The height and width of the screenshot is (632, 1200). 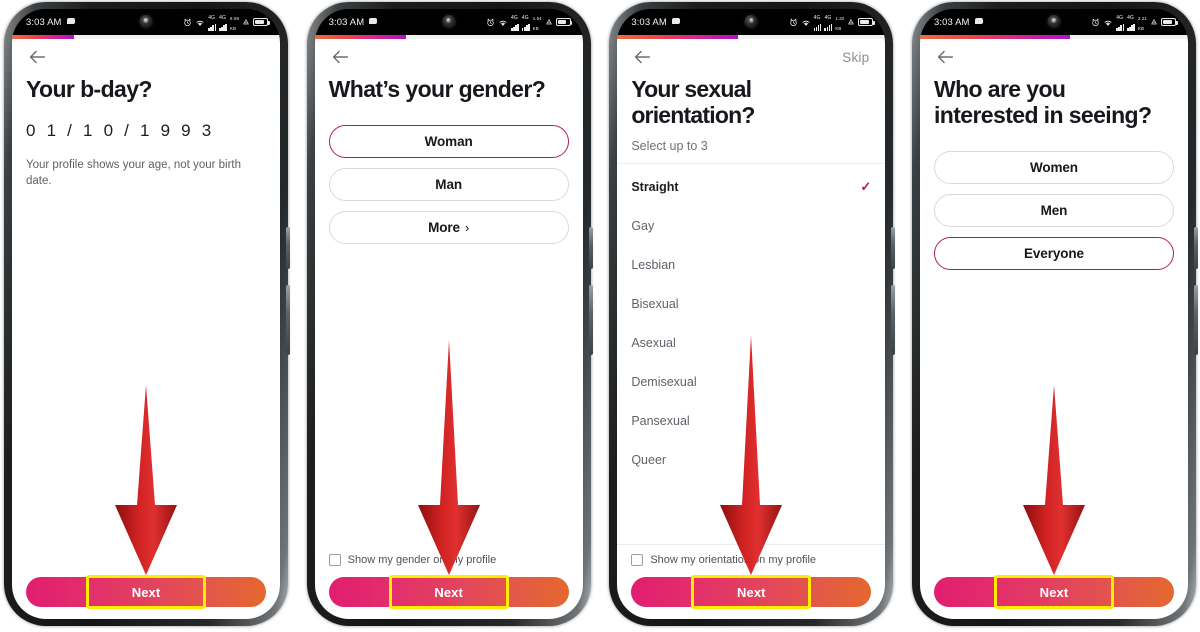 I want to click on check-icon: ✓, so click(x=866, y=186).